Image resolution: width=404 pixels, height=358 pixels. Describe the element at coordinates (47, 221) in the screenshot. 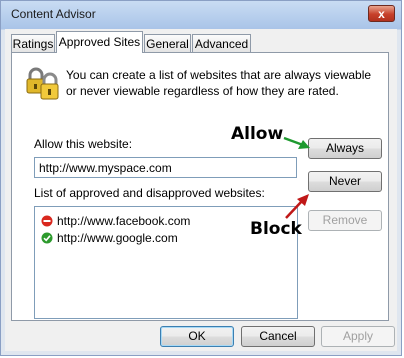

I see `blocked-icon` at that location.